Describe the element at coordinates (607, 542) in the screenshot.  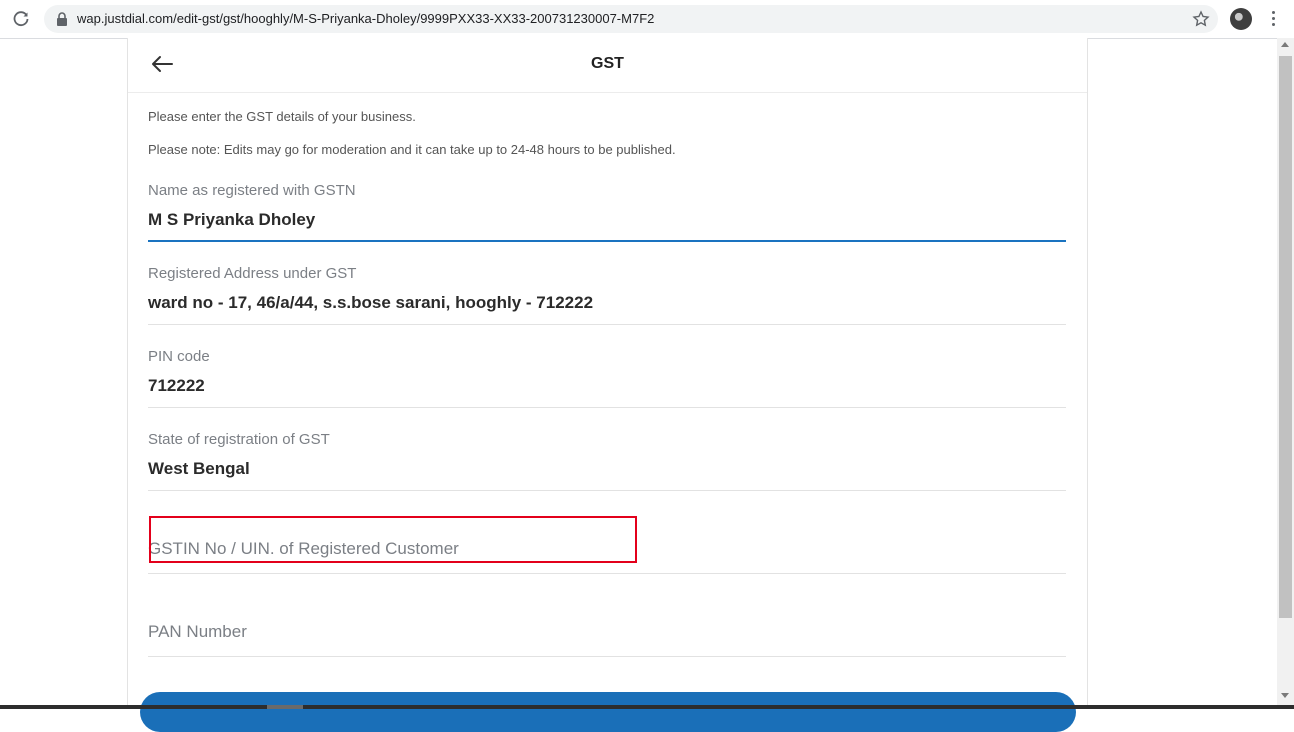
I see `gstin-field: GSTIN No / UIN. of Registered Customer` at that location.